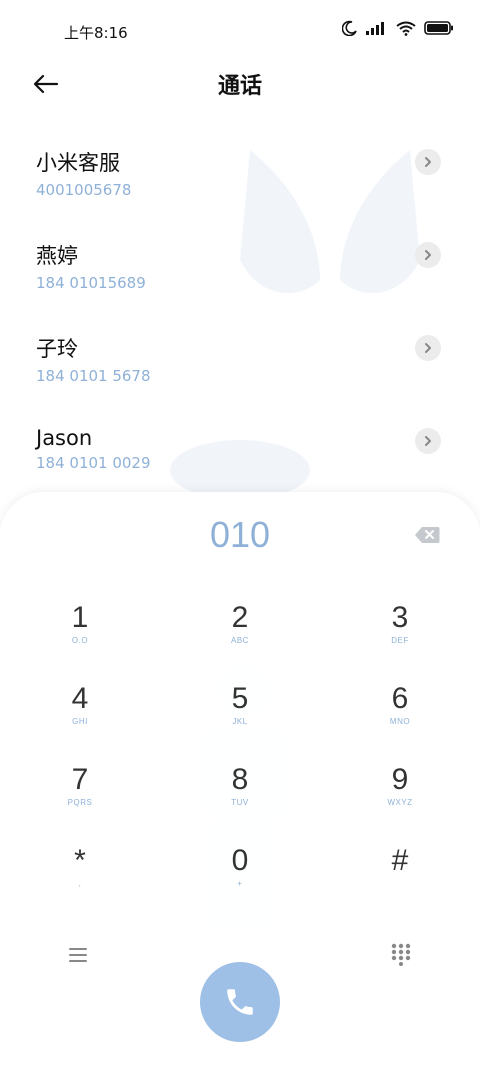 This screenshot has height=1066, width=480. I want to click on status-time: 上午8:16, so click(96, 33).